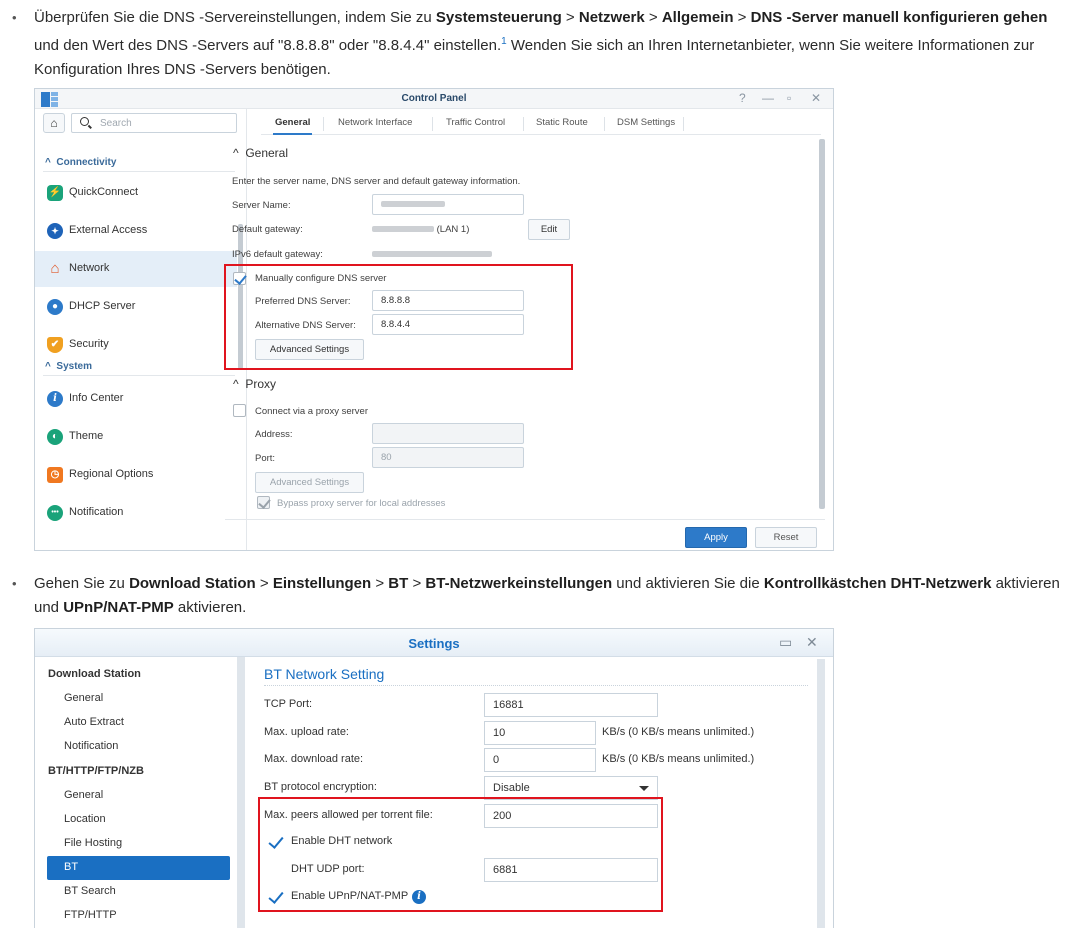 Image resolution: width=1066 pixels, height=928 pixels. What do you see at coordinates (267, 229) in the screenshot?
I see `default-gateway-label: Default gateway:` at bounding box center [267, 229].